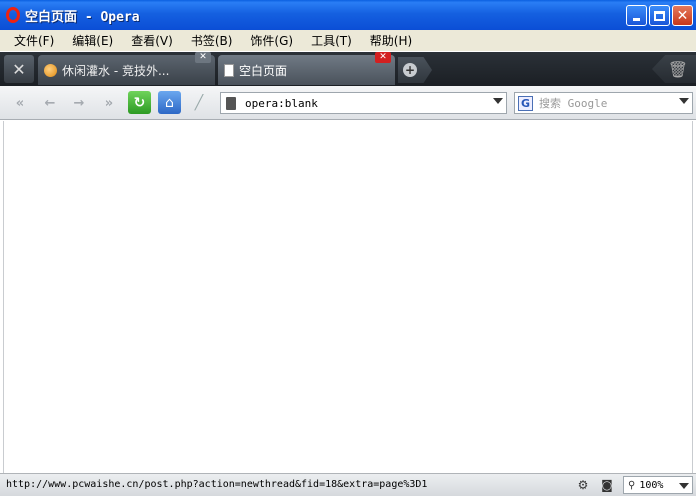  I want to click on reload-button: ↻, so click(139, 102).